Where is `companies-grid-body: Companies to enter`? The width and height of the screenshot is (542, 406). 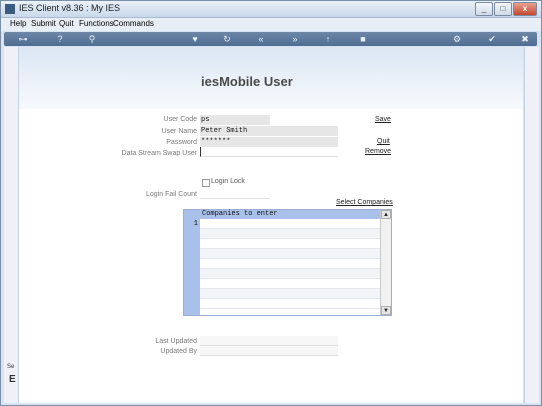
companies-grid-body: Companies to enter is located at coordinates (290, 262).